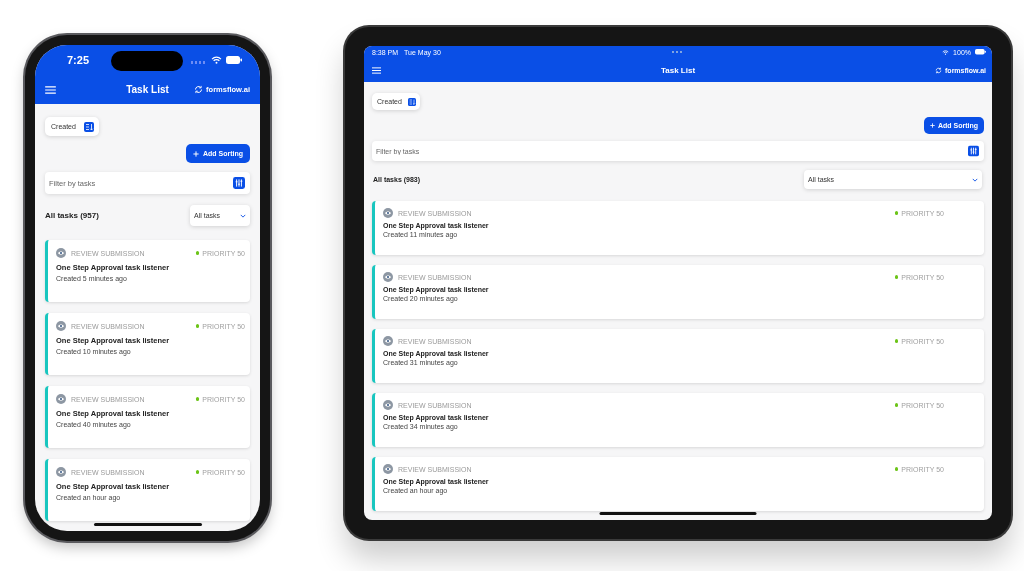  I want to click on task-count-heading: All tasks (957), so click(72, 215).